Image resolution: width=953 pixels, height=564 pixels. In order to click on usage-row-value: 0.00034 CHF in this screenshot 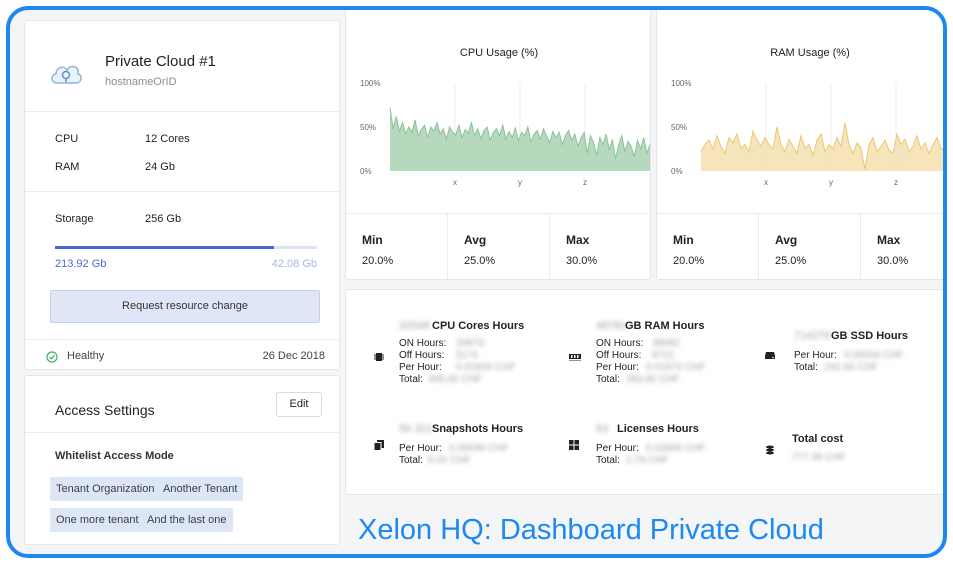, I will do `click(874, 355)`.